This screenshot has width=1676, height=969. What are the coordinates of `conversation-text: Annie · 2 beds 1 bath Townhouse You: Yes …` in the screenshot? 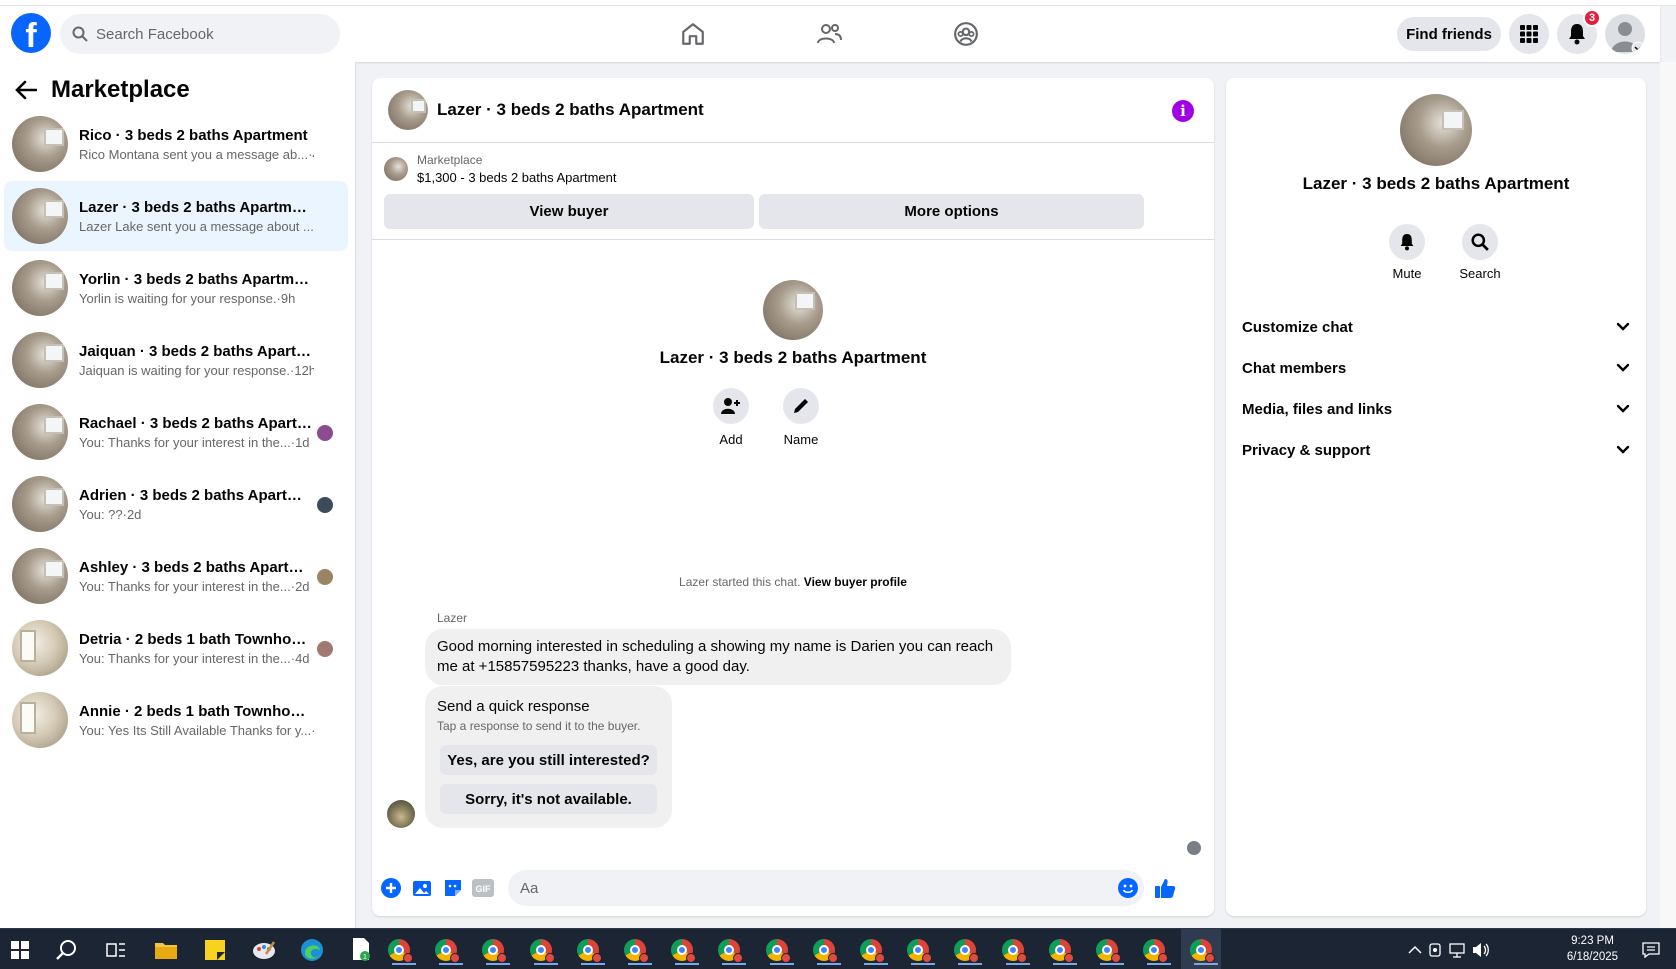 It's located at (196, 720).